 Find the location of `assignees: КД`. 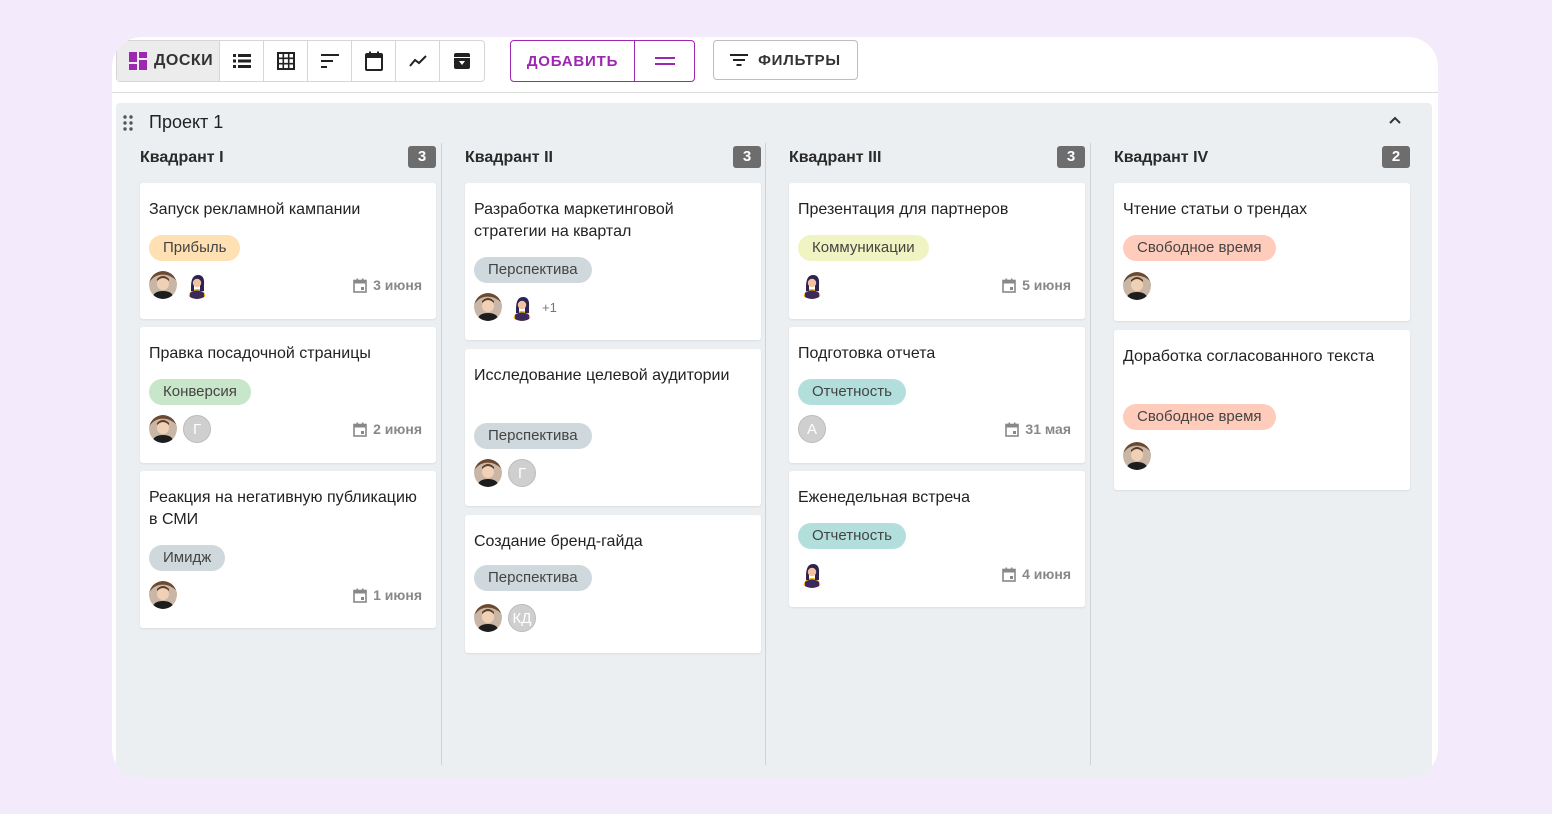

assignees: КД is located at coordinates (505, 618).